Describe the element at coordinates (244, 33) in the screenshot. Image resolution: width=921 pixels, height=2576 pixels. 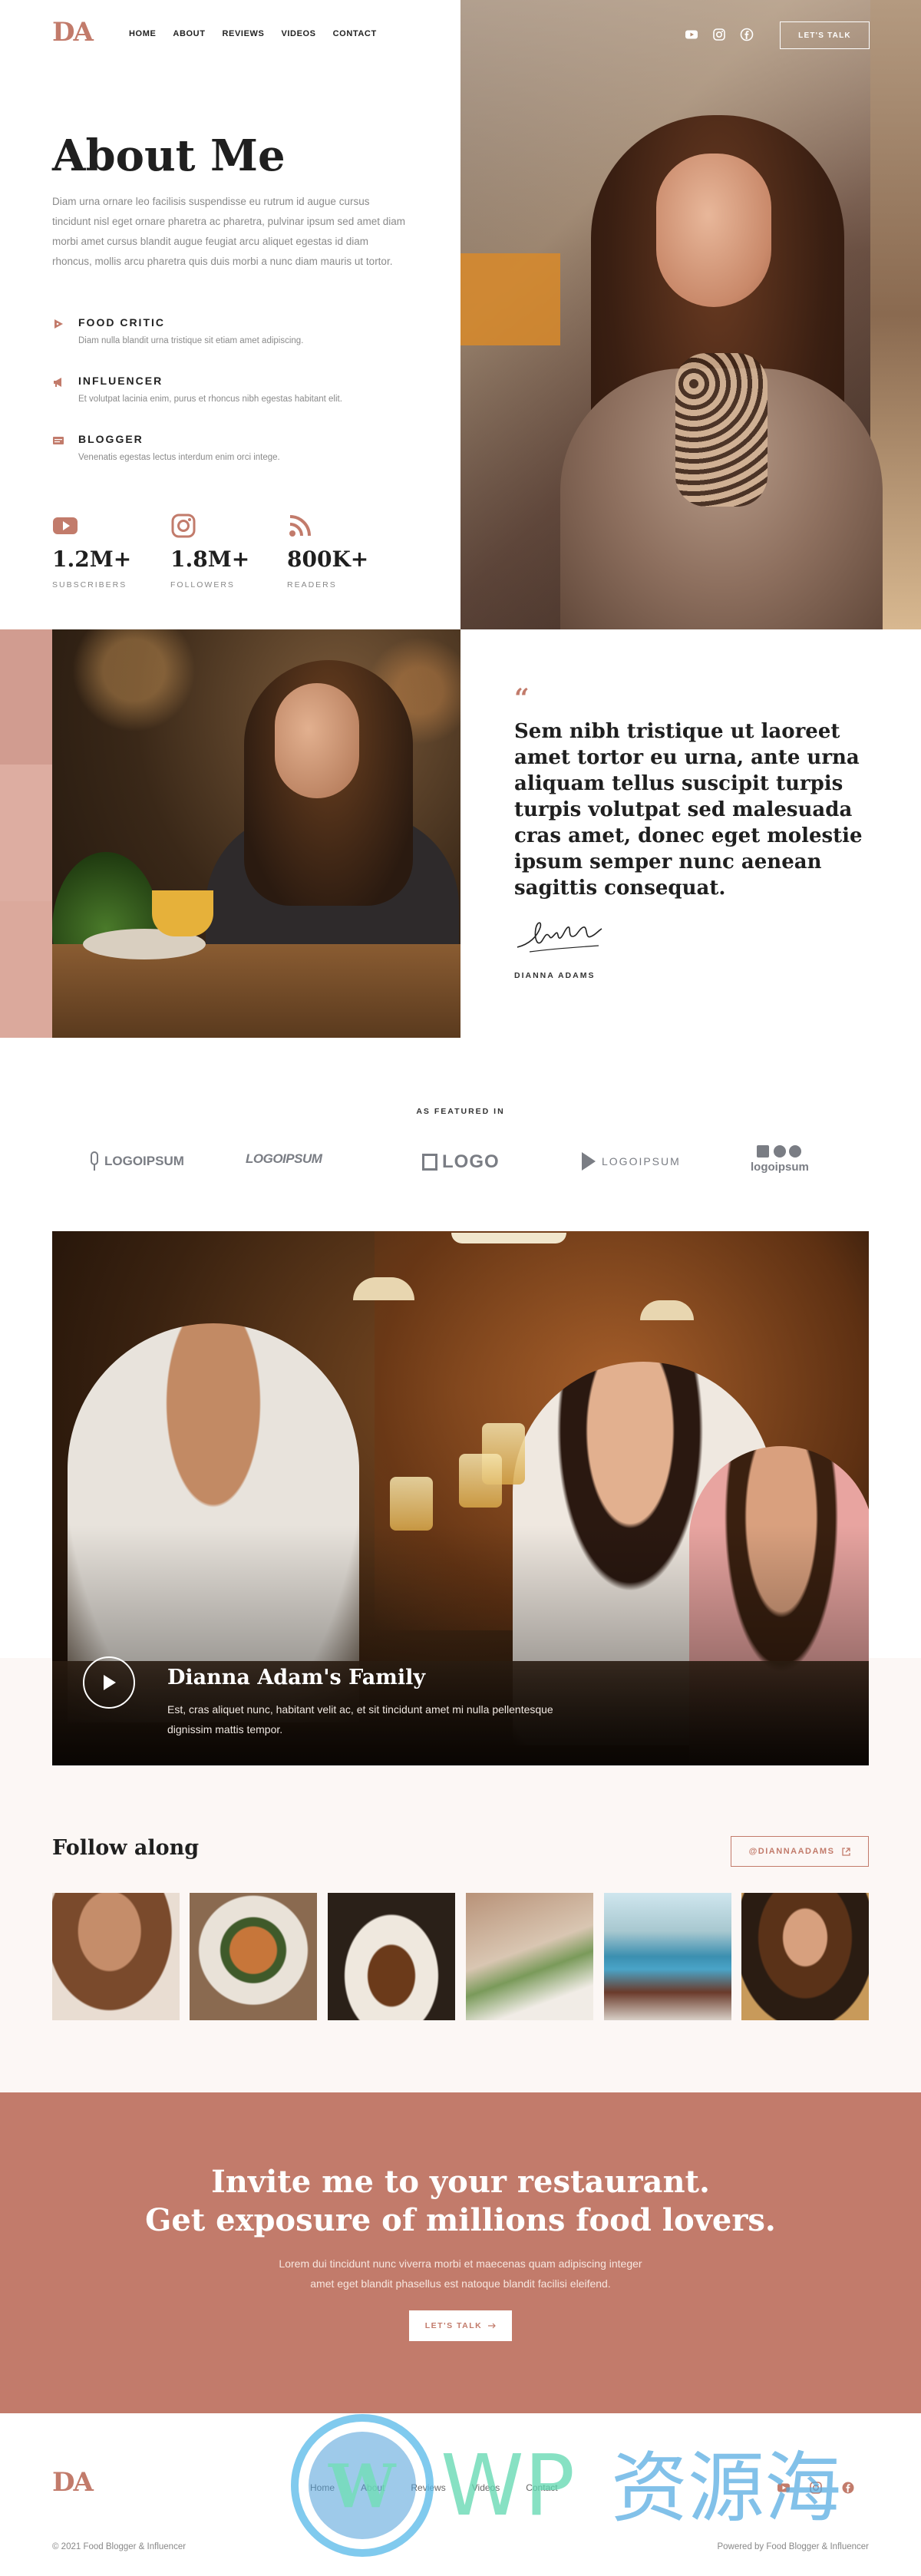
I see `nav-reviews: REVIEWS` at that location.